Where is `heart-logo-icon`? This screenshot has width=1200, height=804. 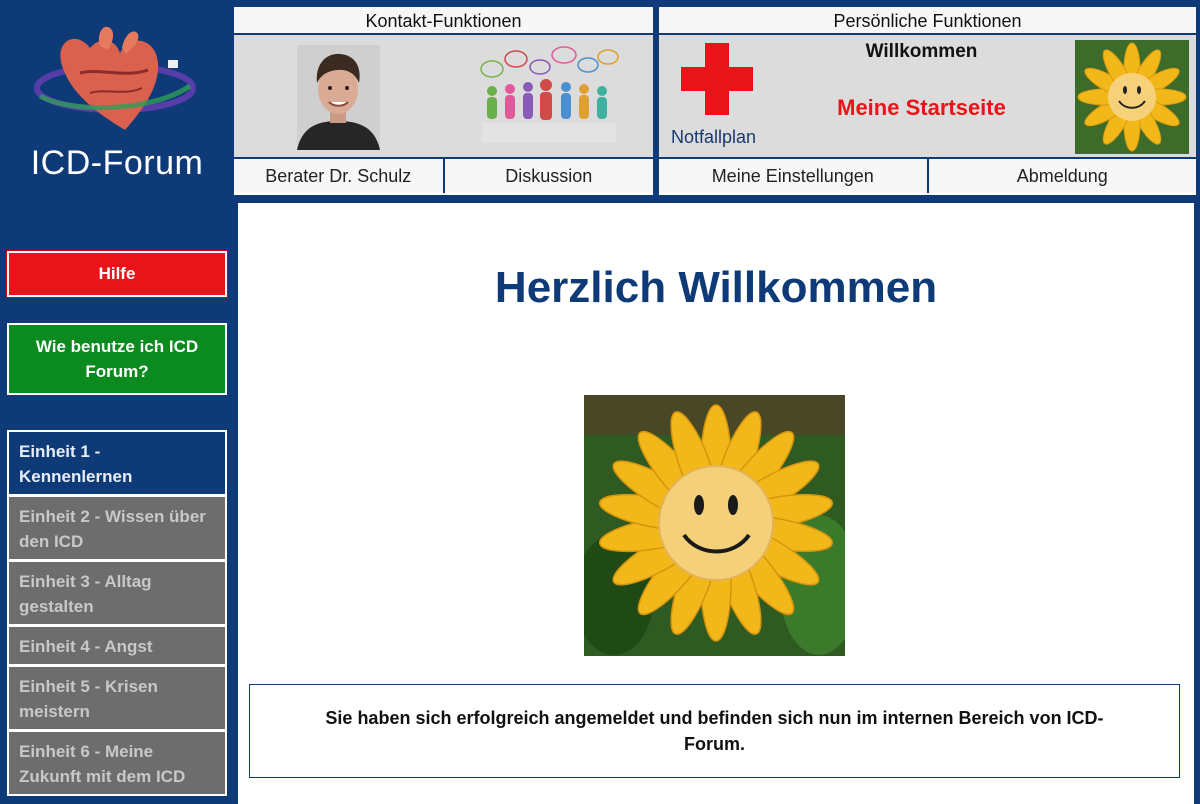
heart-logo-icon is located at coordinates (115, 78).